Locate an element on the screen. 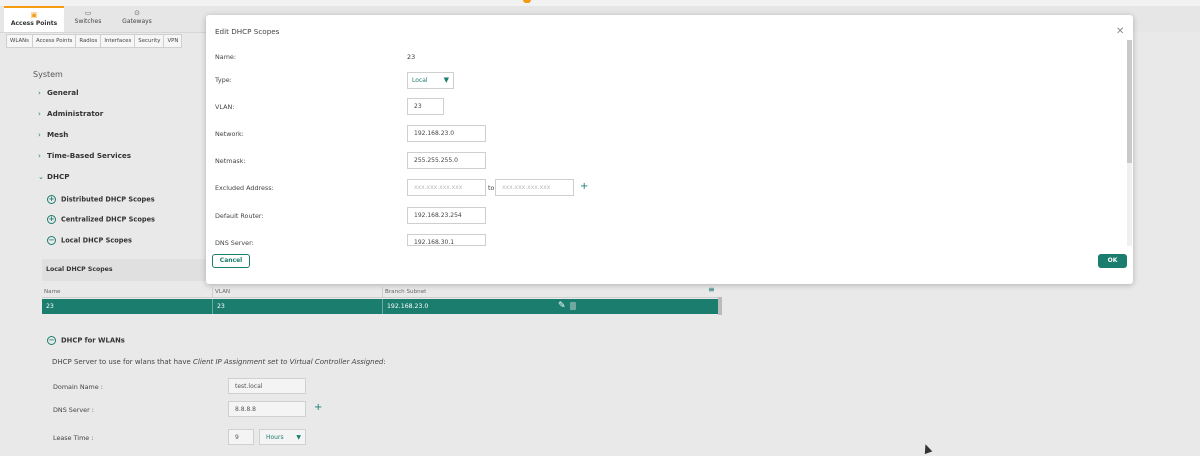 Image resolution: width=1200 pixels, height=456 pixels. tab-access-points: ▣ Access Points is located at coordinates (34, 19).